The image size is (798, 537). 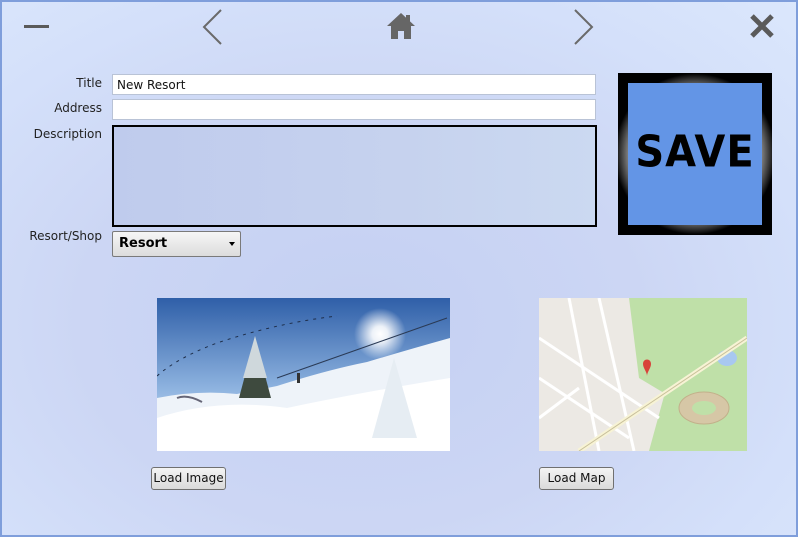 I want to click on home-icon, so click(x=401, y=26).